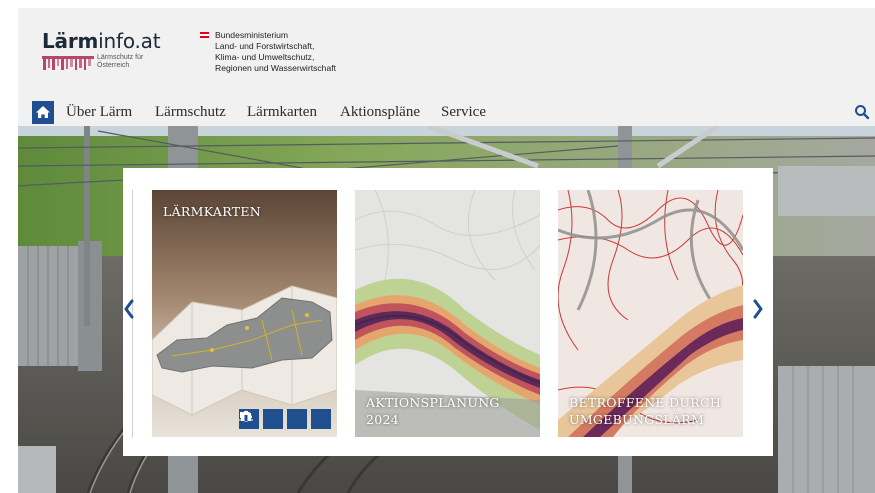  I want to click on home-button, so click(43, 112).